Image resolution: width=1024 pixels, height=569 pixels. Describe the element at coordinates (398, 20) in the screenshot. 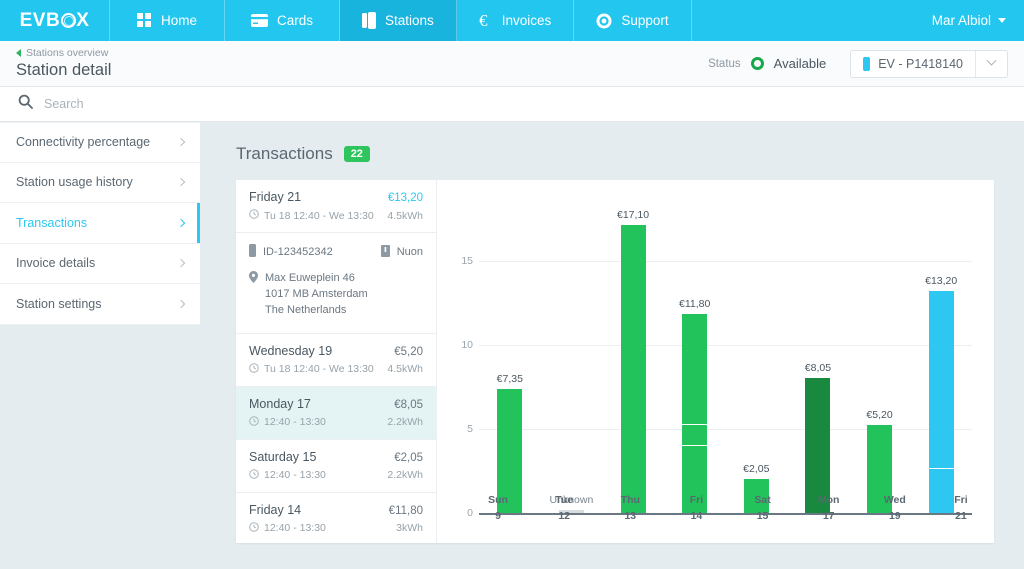

I see `nav-item-stations: Stations` at that location.